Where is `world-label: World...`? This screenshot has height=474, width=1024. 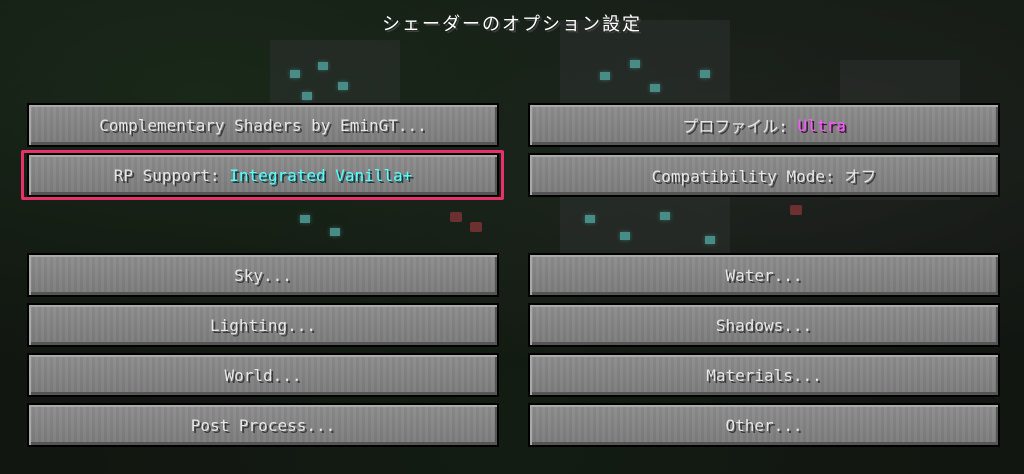
world-label: World... is located at coordinates (263, 375).